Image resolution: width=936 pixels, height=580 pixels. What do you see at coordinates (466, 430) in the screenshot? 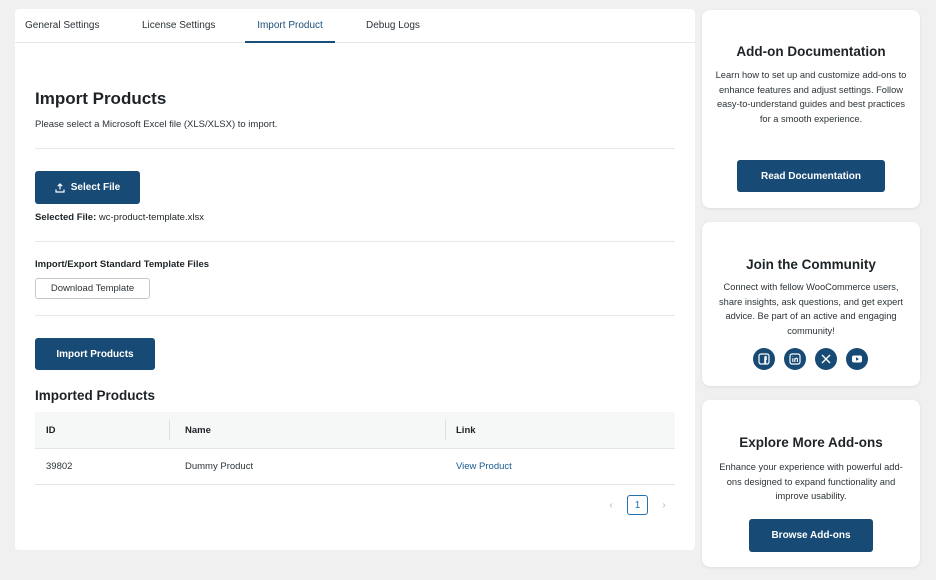
I see `column-header-link: Link` at bounding box center [466, 430].